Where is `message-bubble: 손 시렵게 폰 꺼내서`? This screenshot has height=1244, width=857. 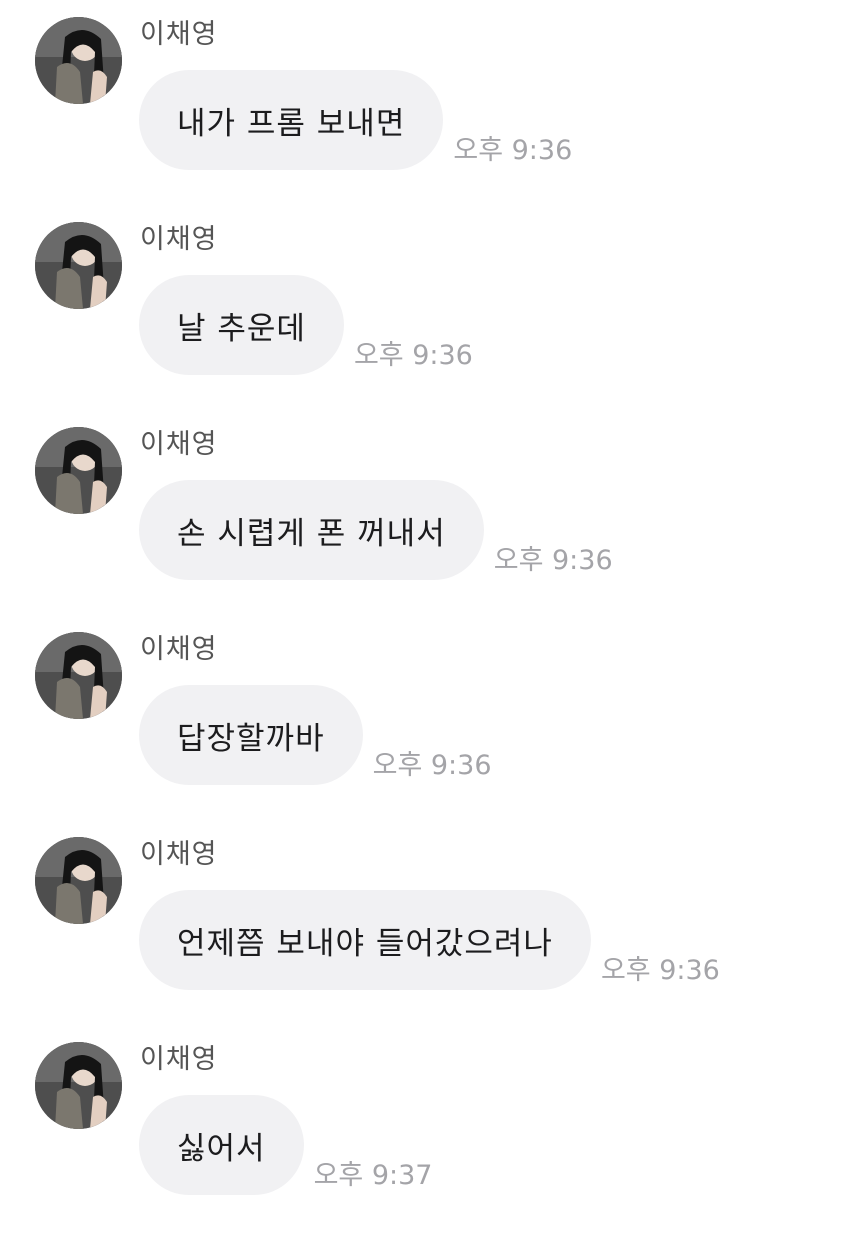 message-bubble: 손 시렵게 폰 꺼내서 is located at coordinates (311, 530).